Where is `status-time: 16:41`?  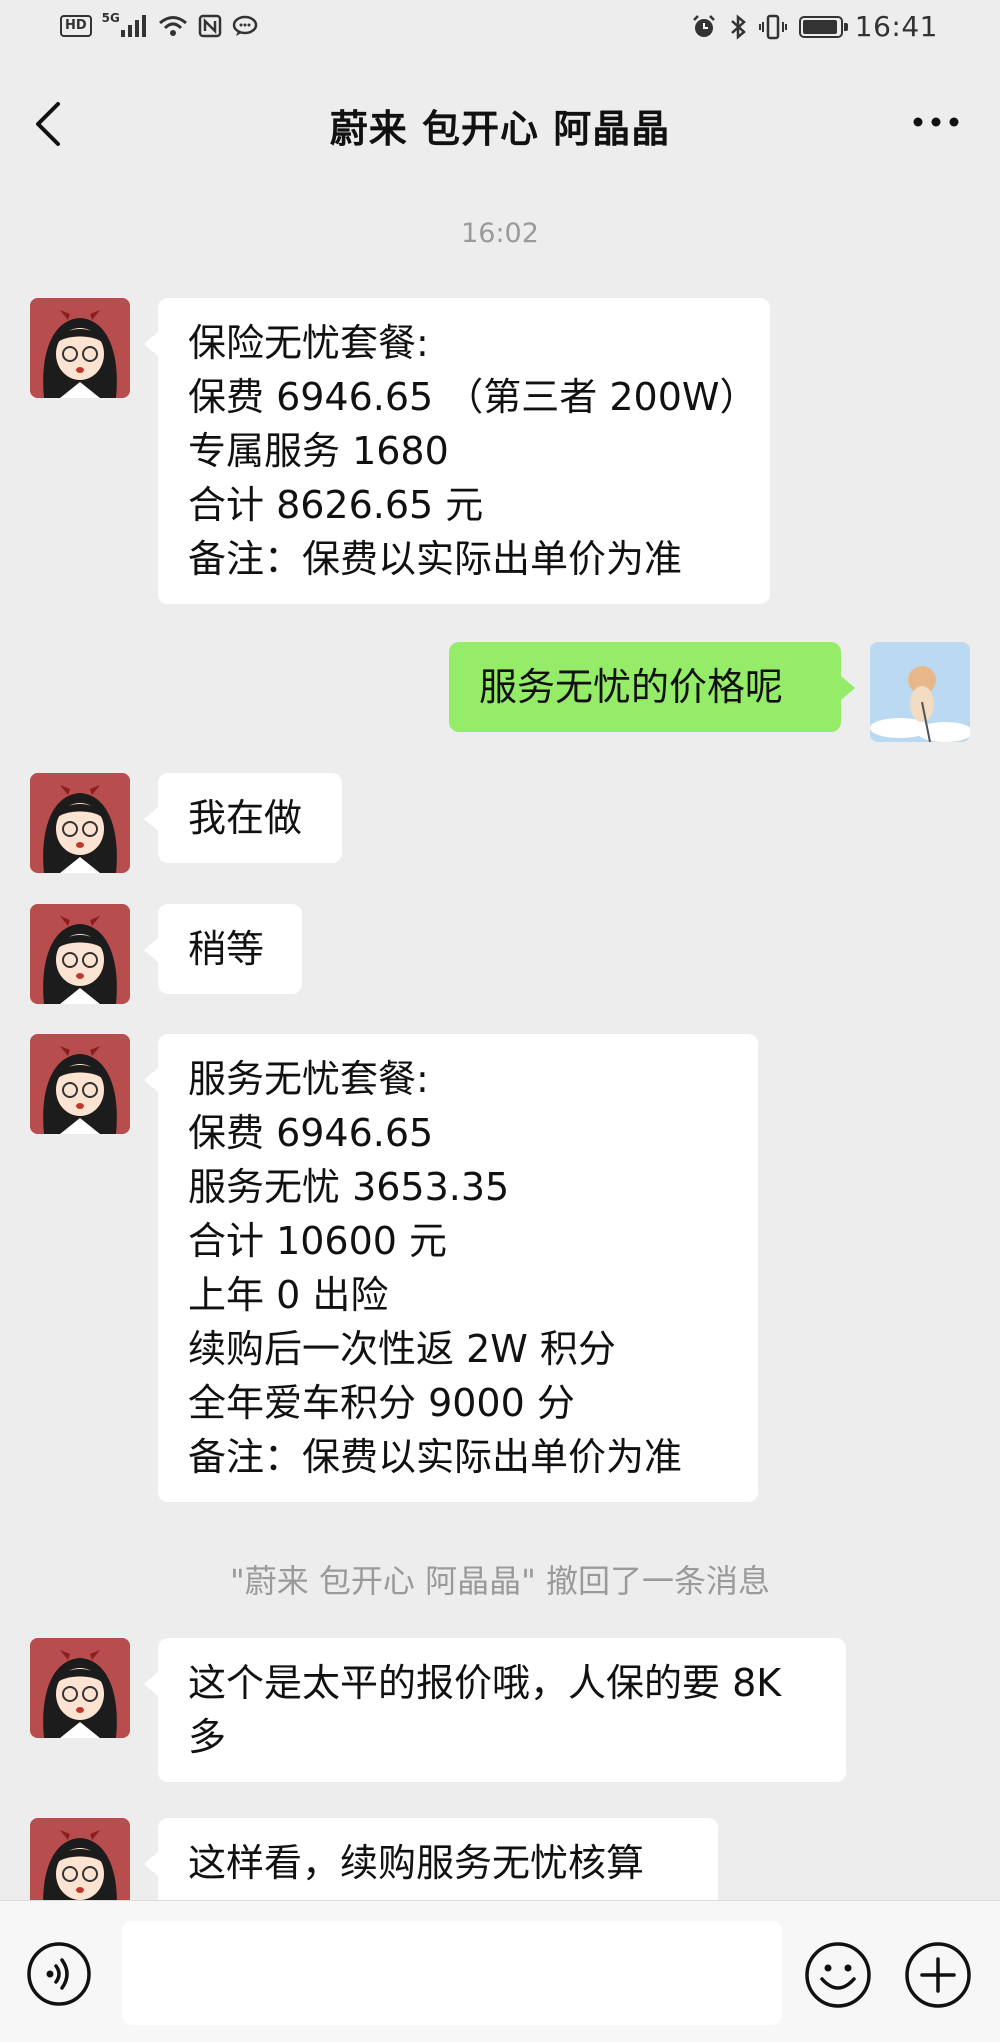
status-time: 16:41 is located at coordinates (896, 26).